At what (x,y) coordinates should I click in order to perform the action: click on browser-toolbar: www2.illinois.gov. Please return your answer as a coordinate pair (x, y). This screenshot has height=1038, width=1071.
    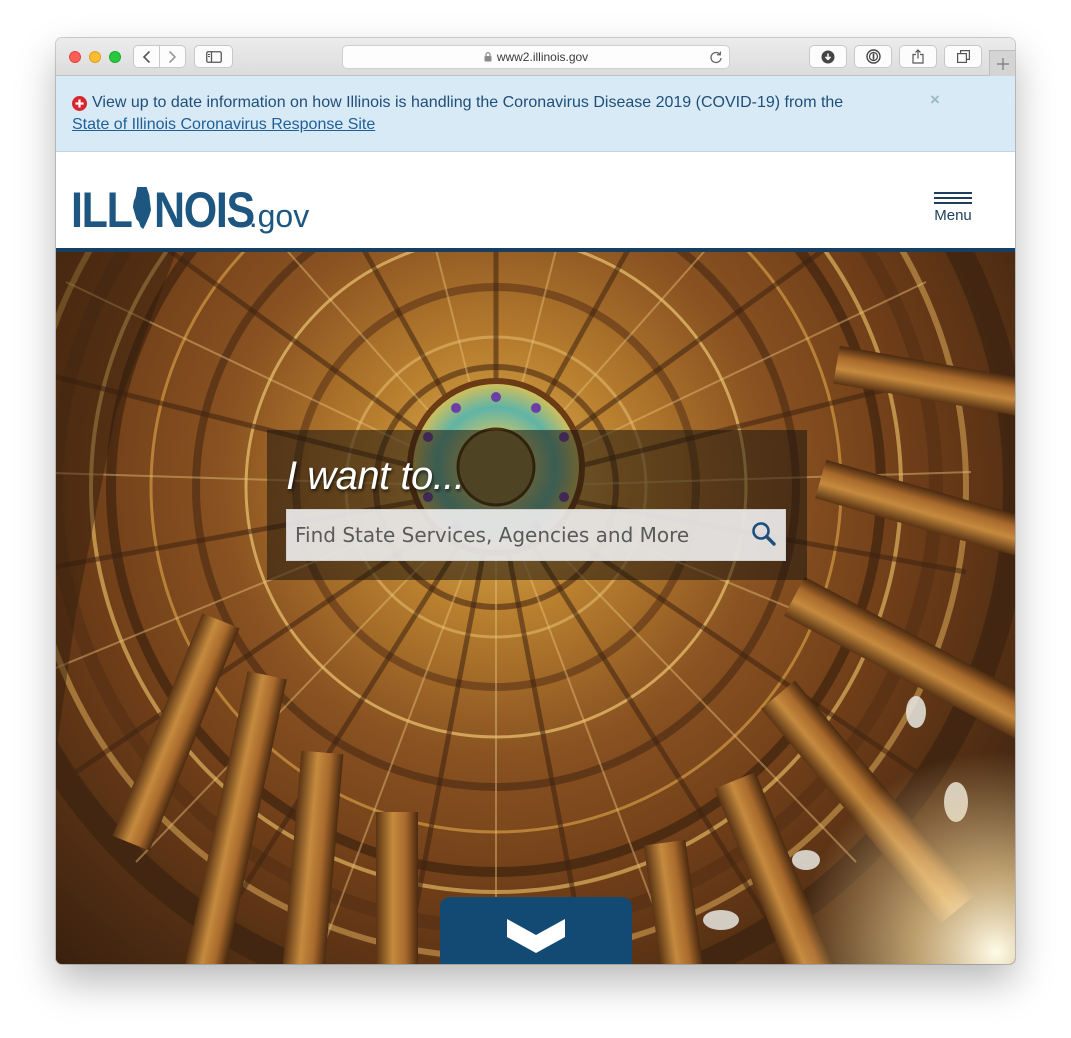
    Looking at the image, I should click on (535, 57).